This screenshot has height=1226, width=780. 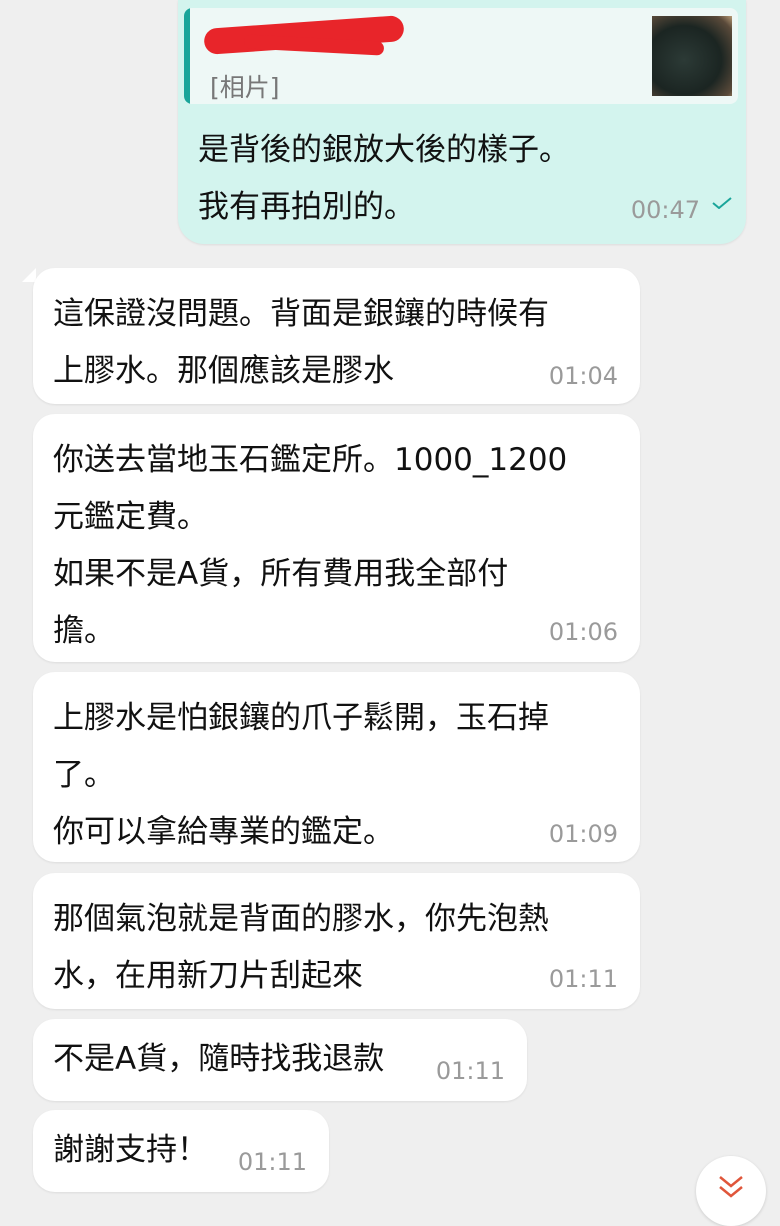 What do you see at coordinates (301, 775) in the screenshot?
I see `message-text: 上膠水是怕銀鑲的爪子鬆開，玉石掉 了。 你可以拿給專業的鑑定。` at bounding box center [301, 775].